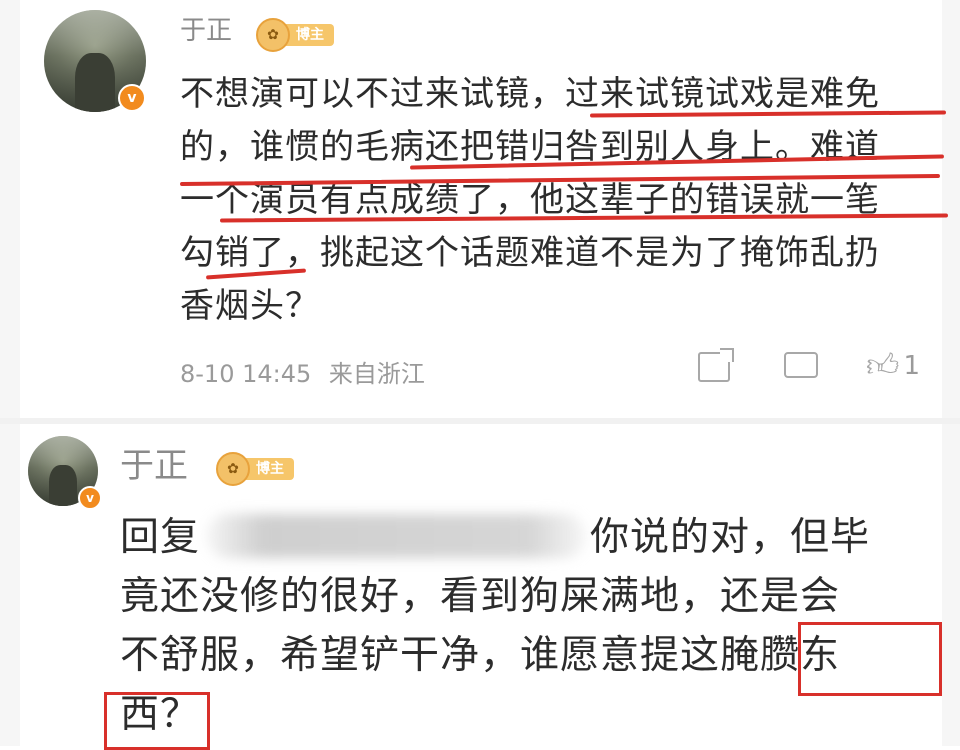  What do you see at coordinates (480, 596) in the screenshot?
I see `comment-line: 竟还没修的很好，看到狗屎满地，还是会` at bounding box center [480, 596].